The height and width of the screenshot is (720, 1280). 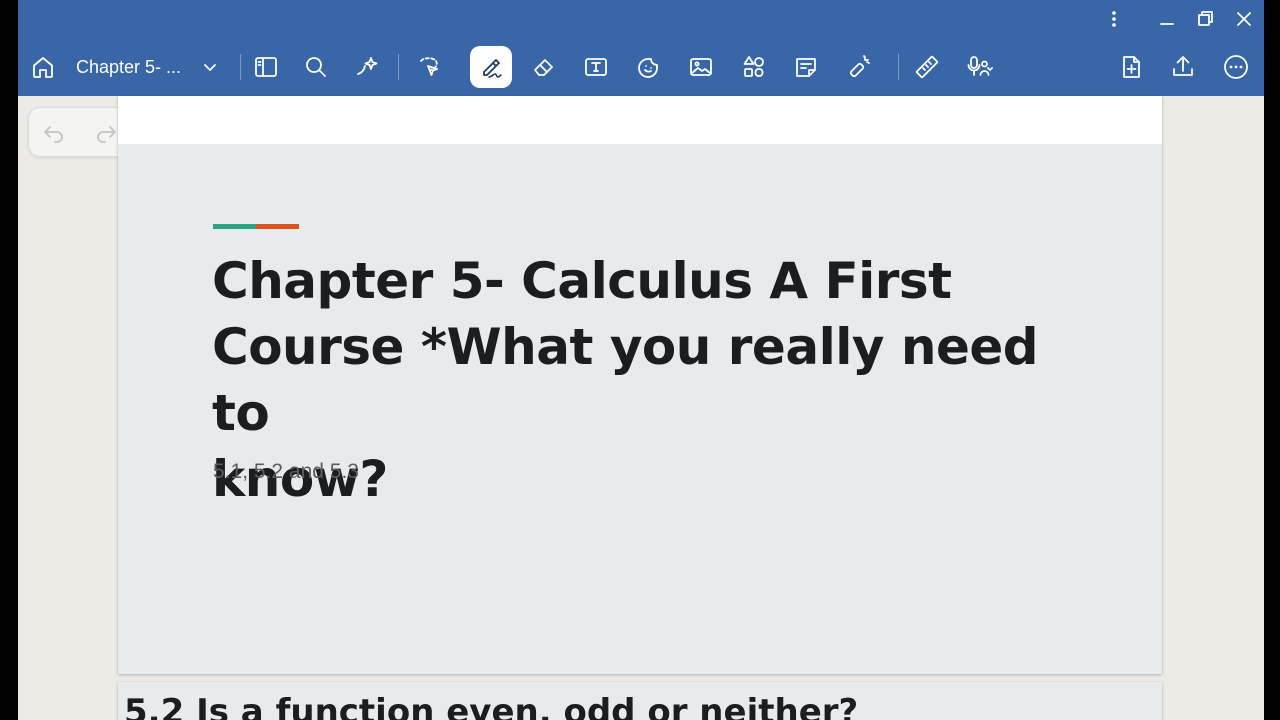 I want to click on ruler-icon, so click(x=927, y=67).